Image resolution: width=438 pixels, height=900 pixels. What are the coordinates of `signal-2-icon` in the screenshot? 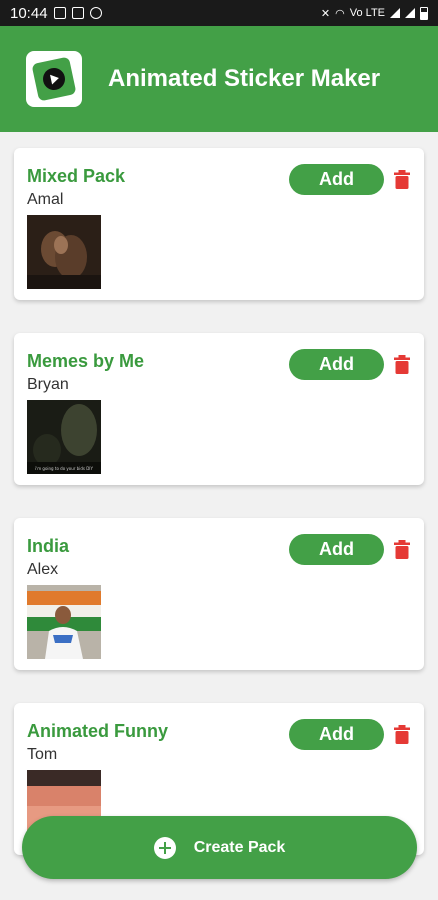 It's located at (410, 13).